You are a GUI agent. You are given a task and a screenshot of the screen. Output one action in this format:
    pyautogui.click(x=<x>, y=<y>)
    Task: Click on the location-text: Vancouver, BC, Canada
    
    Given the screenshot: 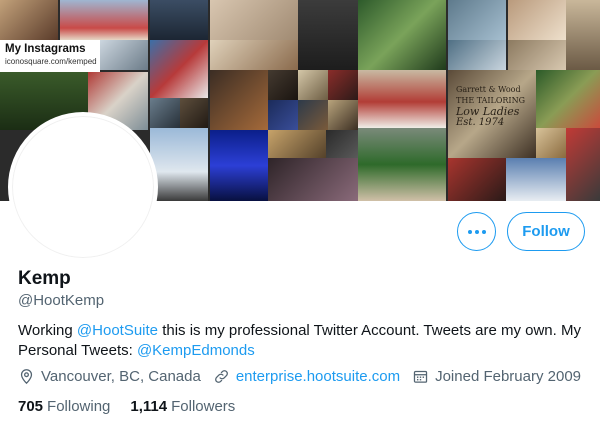 What is the action you would take?
    pyautogui.click(x=121, y=376)
    